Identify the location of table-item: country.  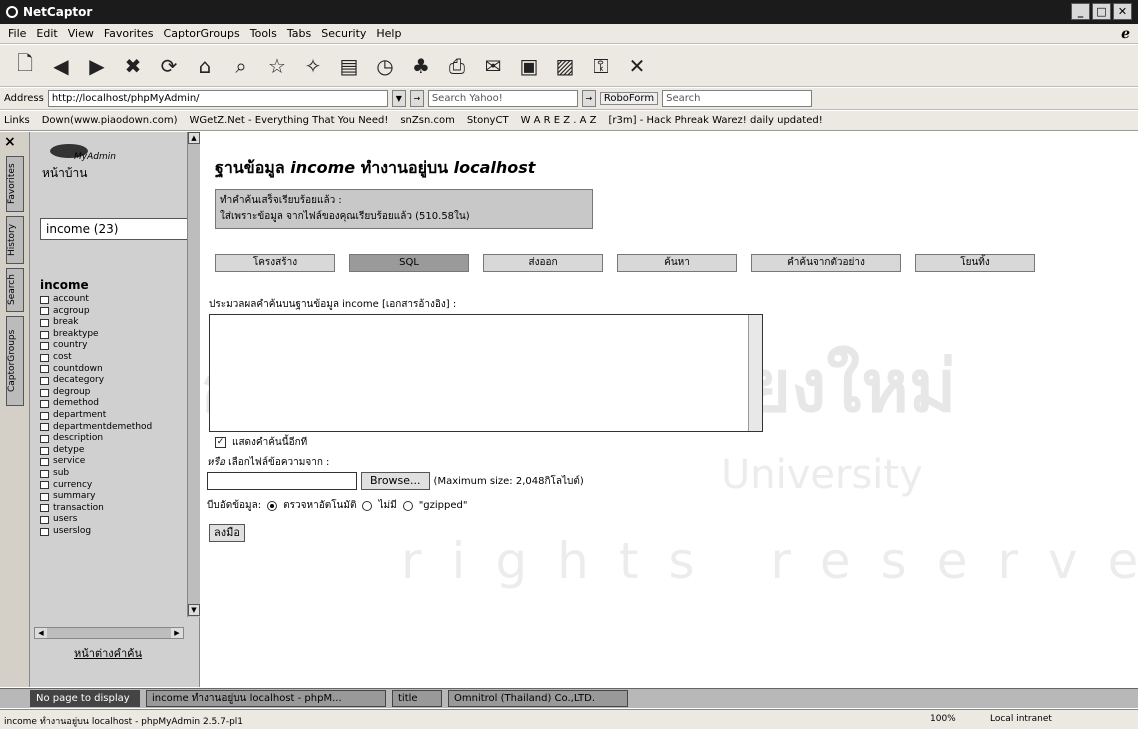
(115, 346).